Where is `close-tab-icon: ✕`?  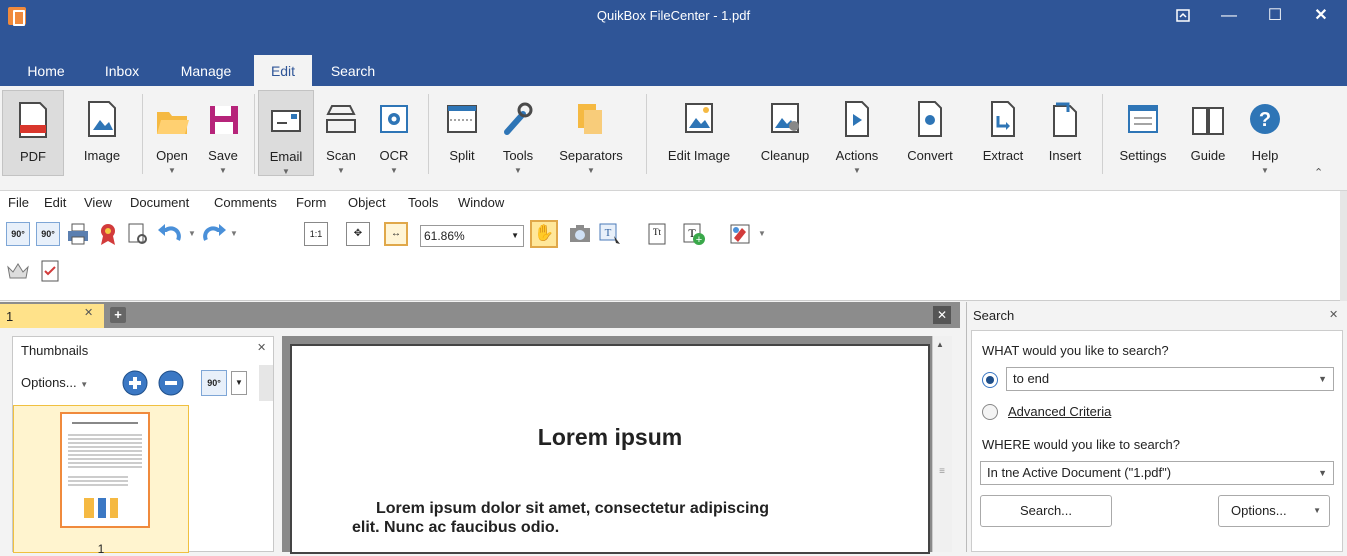 close-tab-icon: ✕ is located at coordinates (88, 312).